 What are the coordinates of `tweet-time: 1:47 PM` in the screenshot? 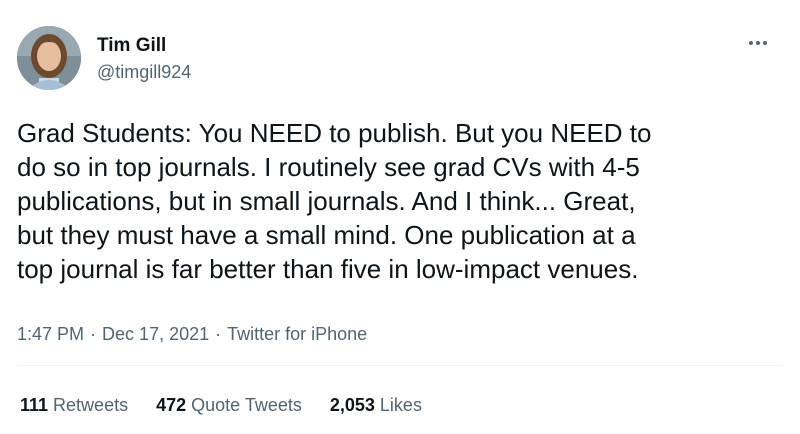 It's located at (50, 334).